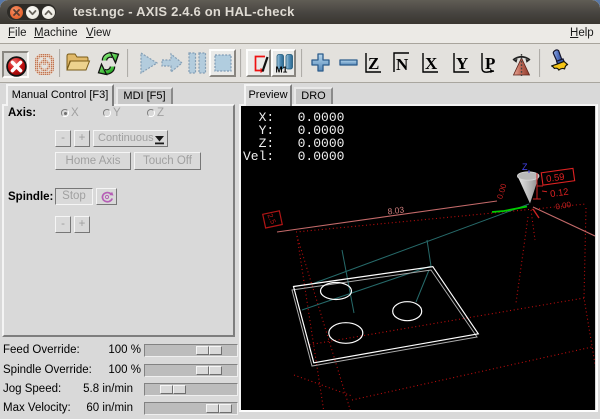 This screenshot has width=600, height=419. What do you see at coordinates (559, 193) in the screenshot?
I see `svg-text: 0.12` at bounding box center [559, 193].